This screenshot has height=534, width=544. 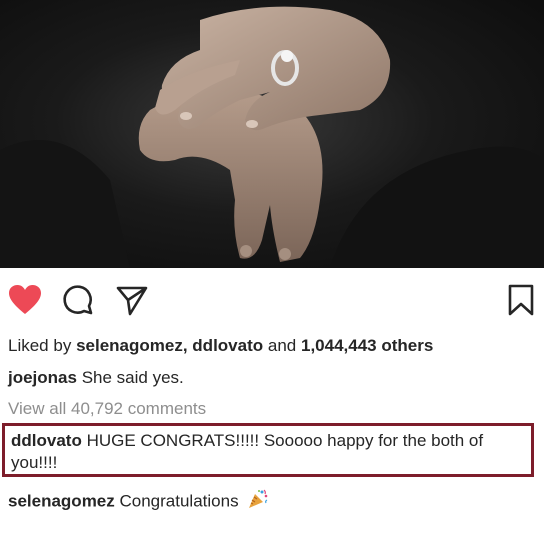 What do you see at coordinates (179, 501) in the screenshot?
I see `comment-text: Congratulations` at bounding box center [179, 501].